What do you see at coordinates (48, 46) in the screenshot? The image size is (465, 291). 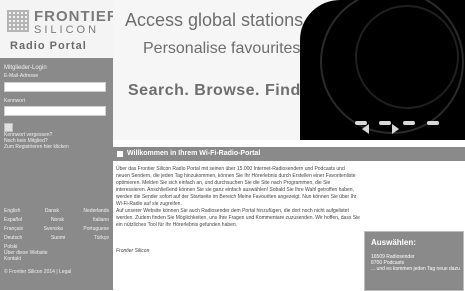 I see `logo-line-3: Radio Portal` at bounding box center [48, 46].